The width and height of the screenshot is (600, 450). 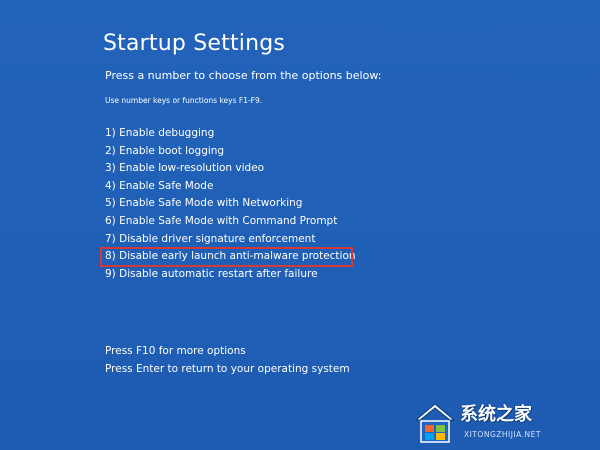 I want to click on more-options-hint: Press F10 for more options, so click(x=175, y=351).